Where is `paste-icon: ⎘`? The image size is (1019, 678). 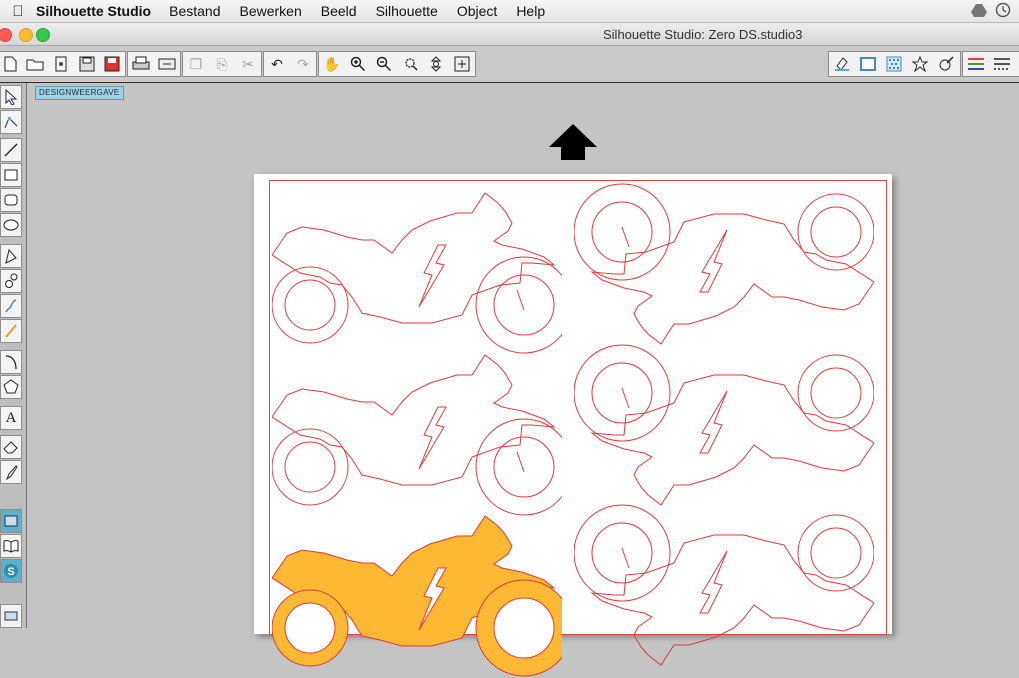 paste-icon: ⎘ is located at coordinates (222, 64).